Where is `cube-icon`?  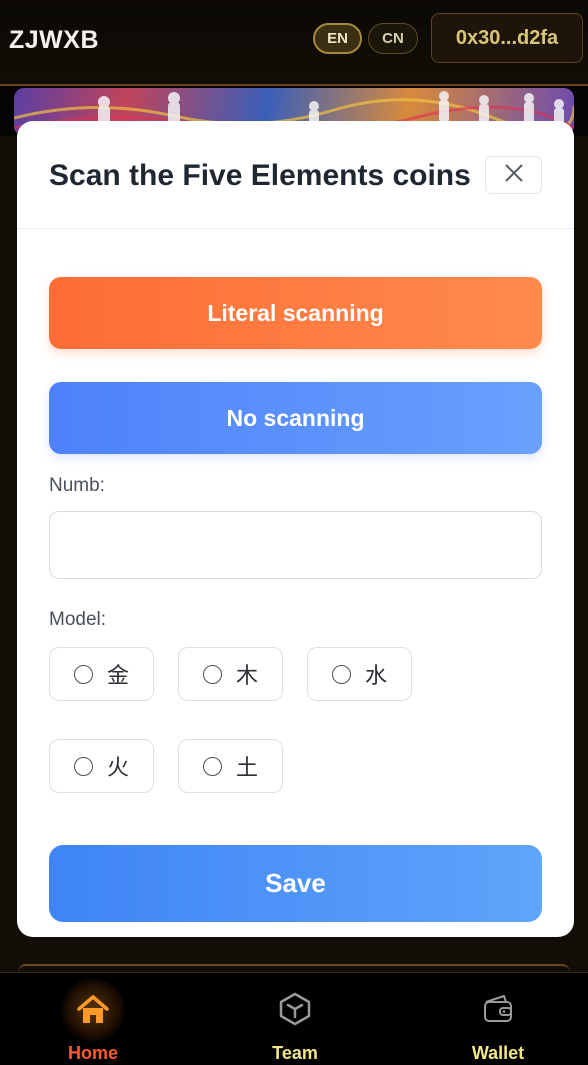 cube-icon is located at coordinates (295, 1009).